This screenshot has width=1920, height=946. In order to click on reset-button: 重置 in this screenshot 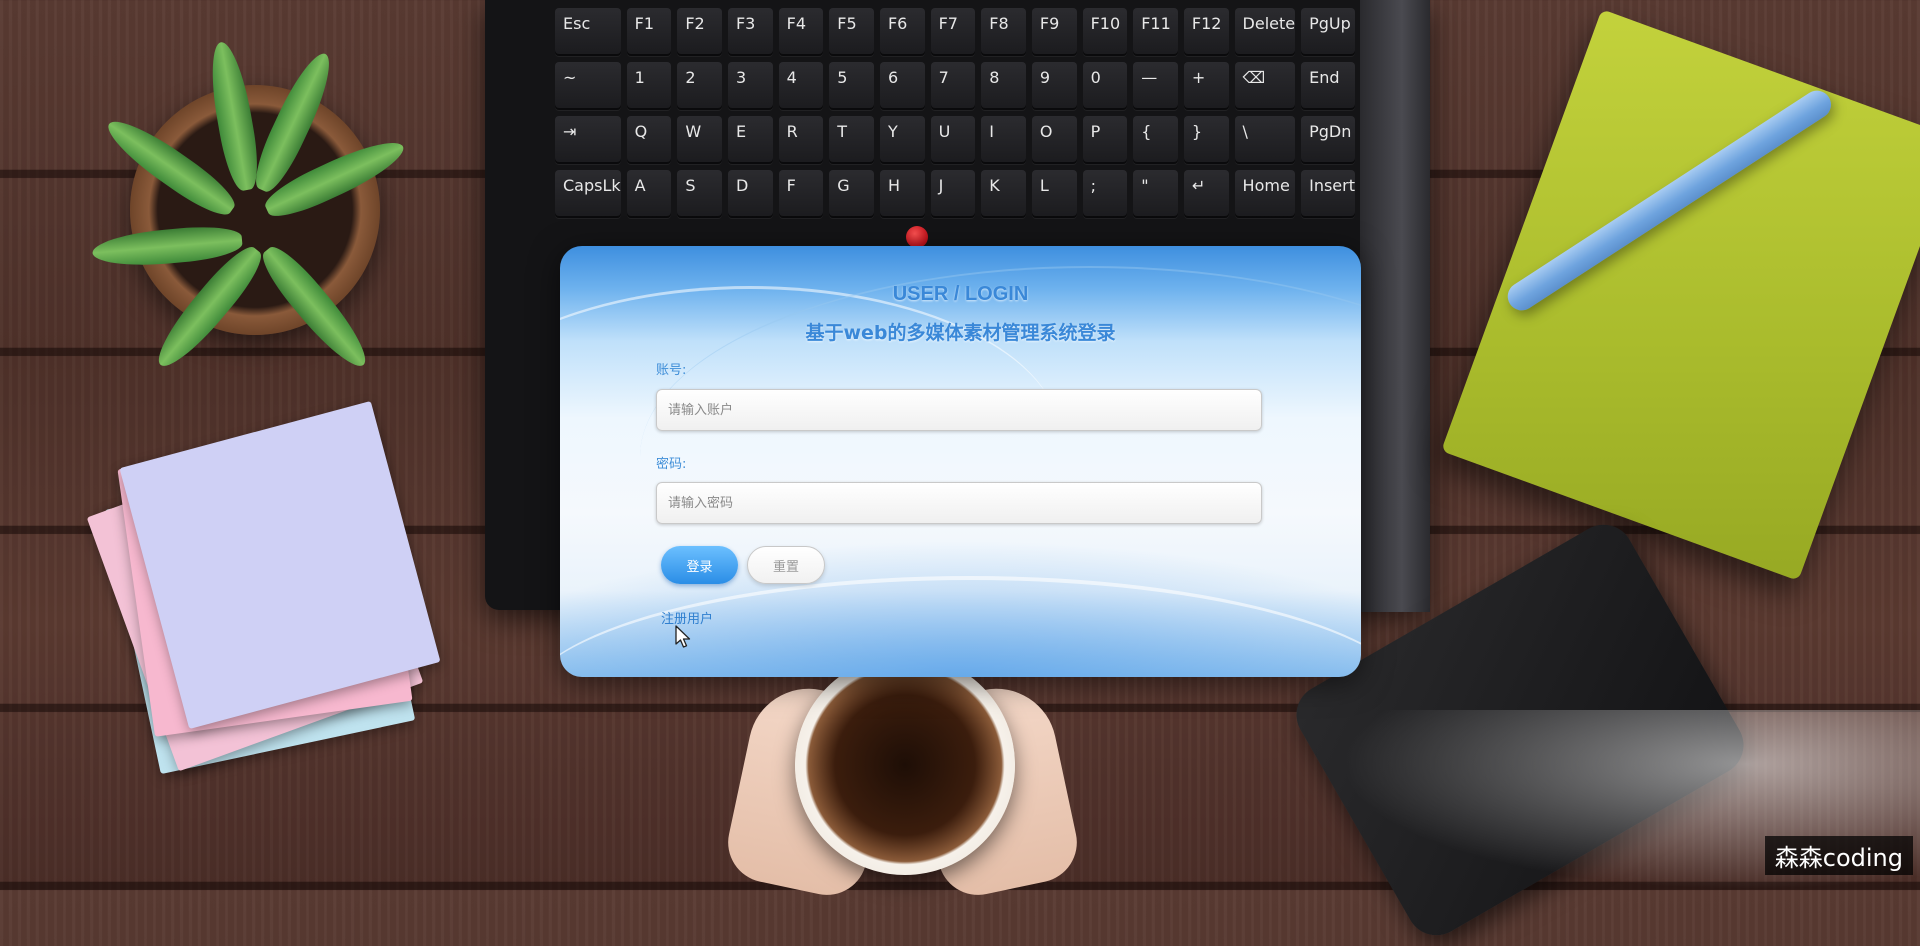, I will do `click(786, 565)`.